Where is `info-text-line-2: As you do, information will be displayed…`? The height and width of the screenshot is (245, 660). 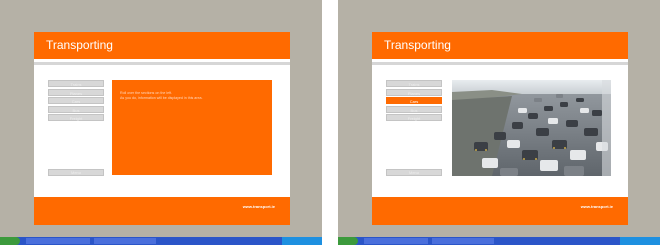 info-text-line-2: As you do, information will be displayed… is located at coordinates (161, 98).